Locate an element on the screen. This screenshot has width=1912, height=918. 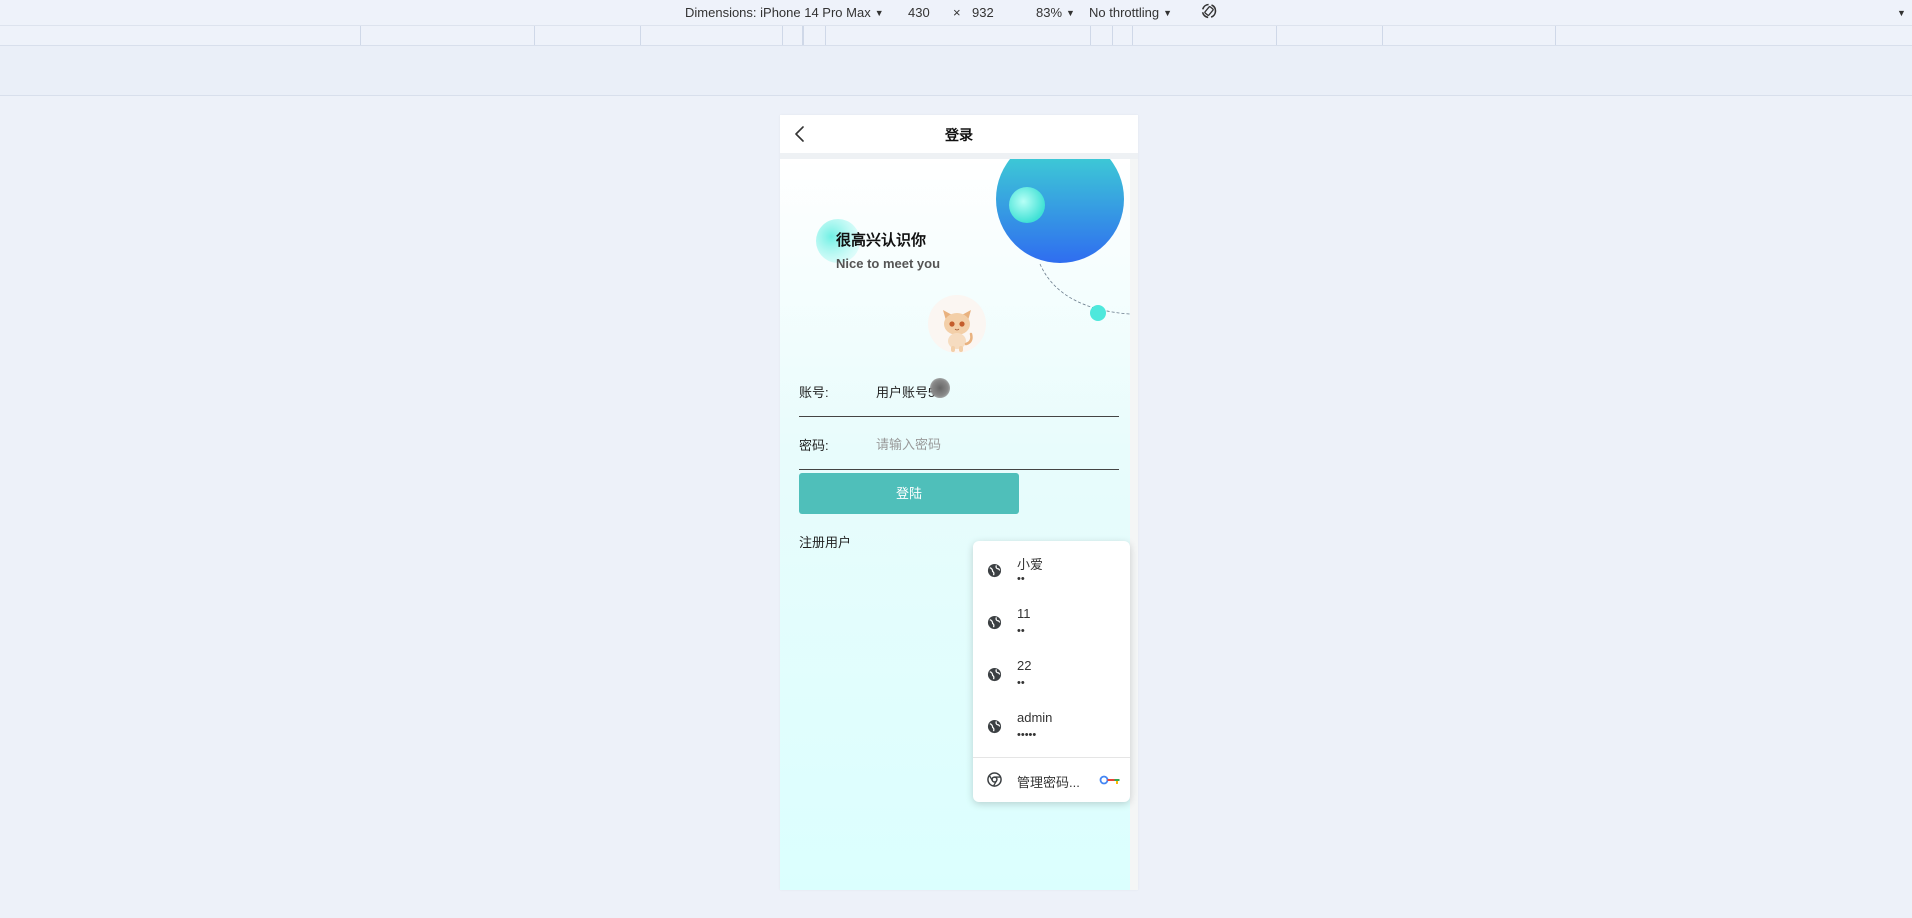
zoom-value: 83% is located at coordinates (1049, 12).